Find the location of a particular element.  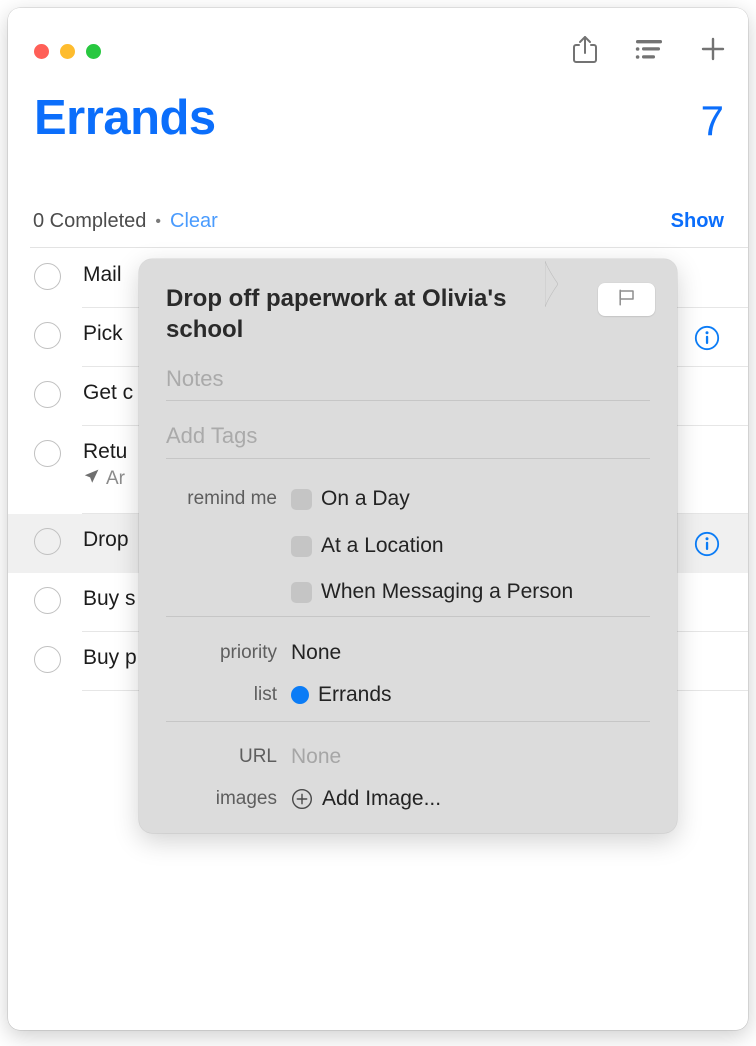

share-icon is located at coordinates (585, 51).